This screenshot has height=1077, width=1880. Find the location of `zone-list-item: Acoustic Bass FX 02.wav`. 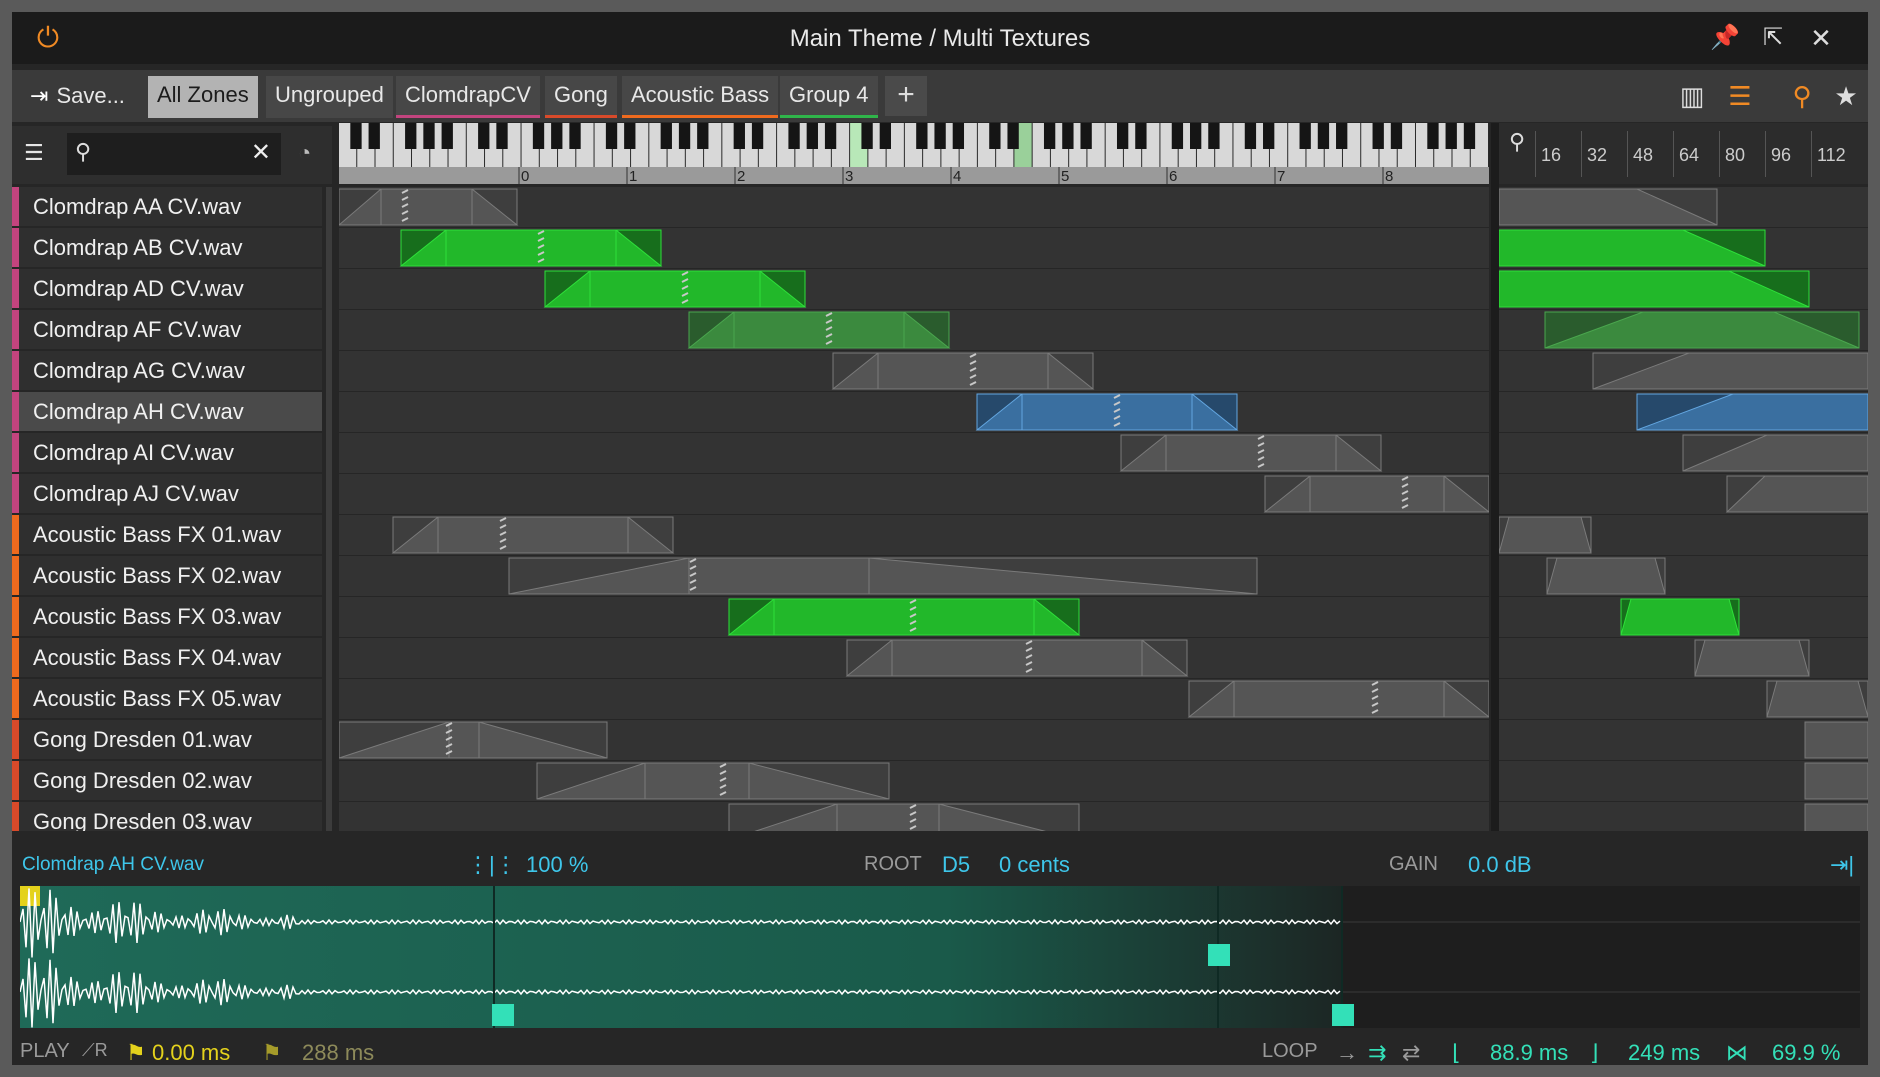

zone-list-item: Acoustic Bass FX 02.wav is located at coordinates (167, 575).